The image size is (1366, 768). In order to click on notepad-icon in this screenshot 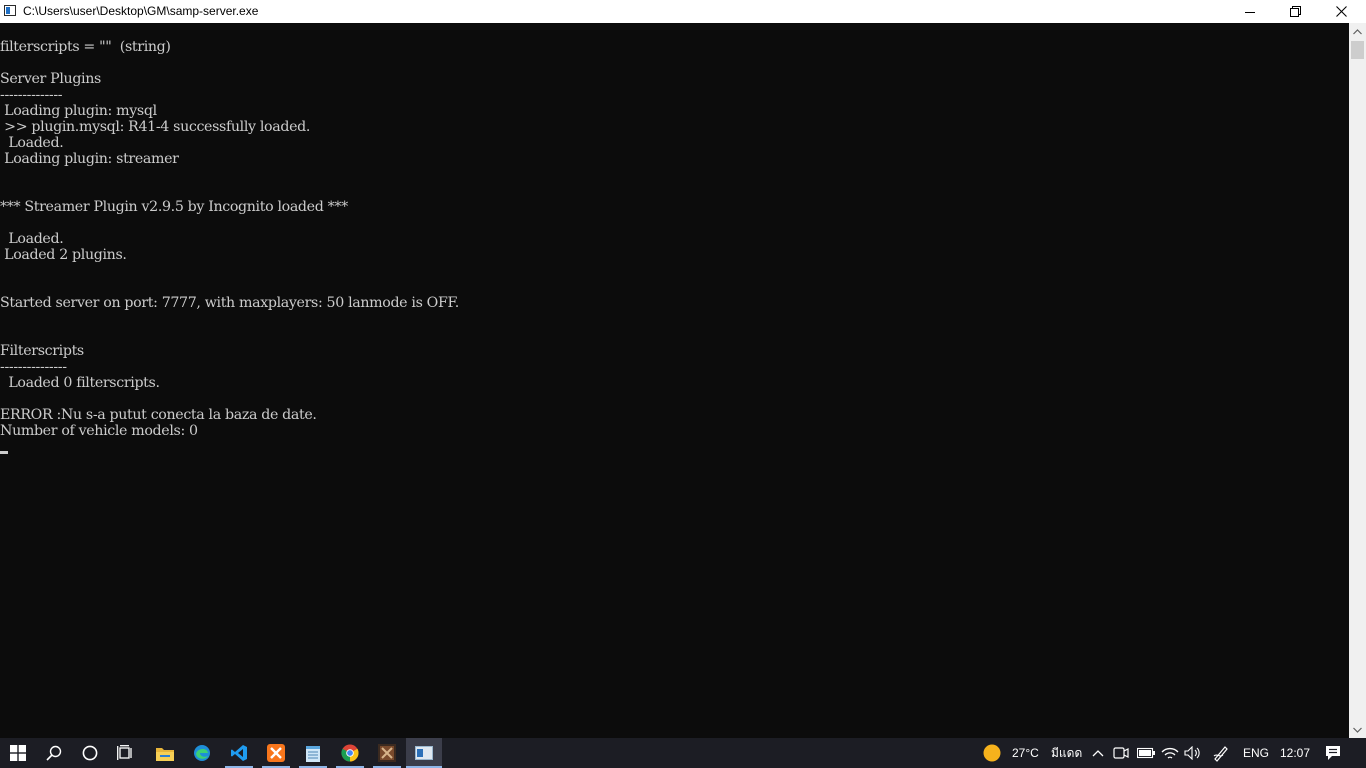, I will do `click(313, 754)`.